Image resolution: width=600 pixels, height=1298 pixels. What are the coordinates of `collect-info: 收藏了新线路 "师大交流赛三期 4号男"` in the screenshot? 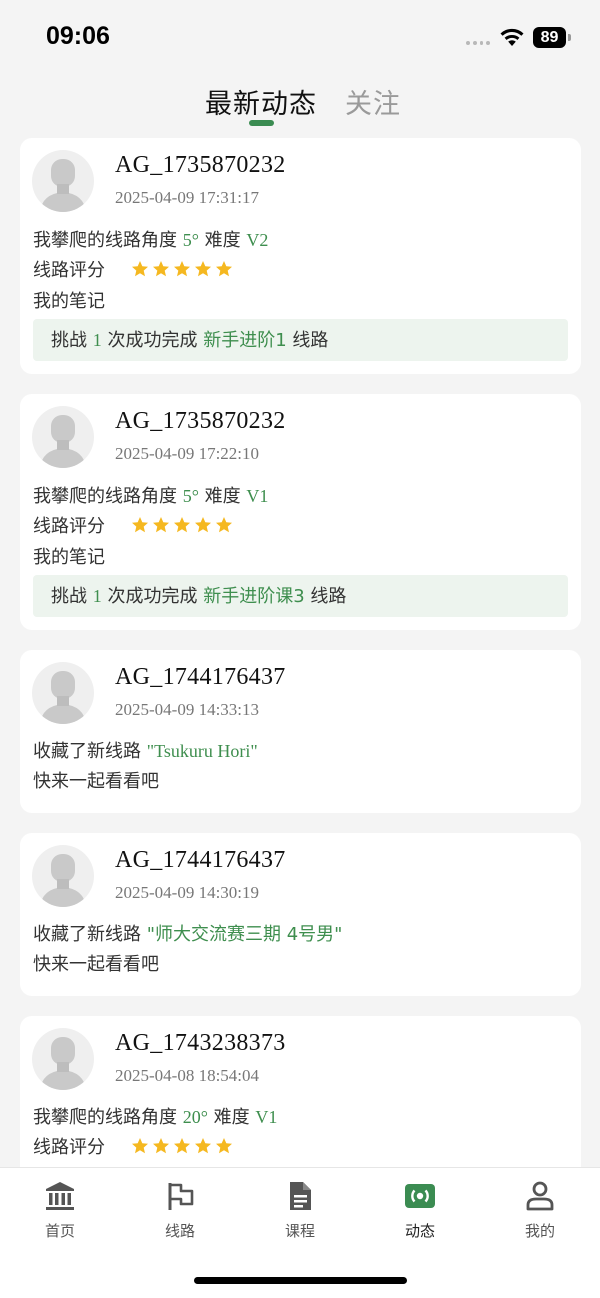 It's located at (188, 934).